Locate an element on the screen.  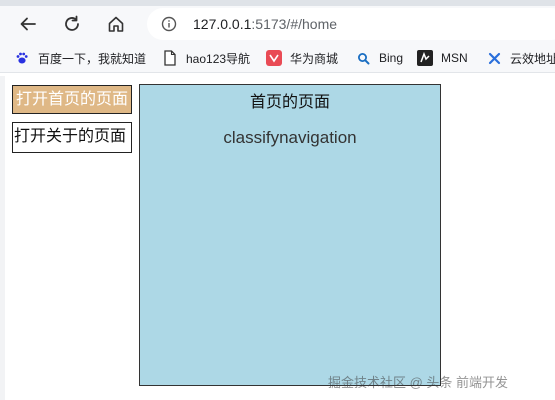
about-page-link: 打开关于的页面 is located at coordinates (72, 137).